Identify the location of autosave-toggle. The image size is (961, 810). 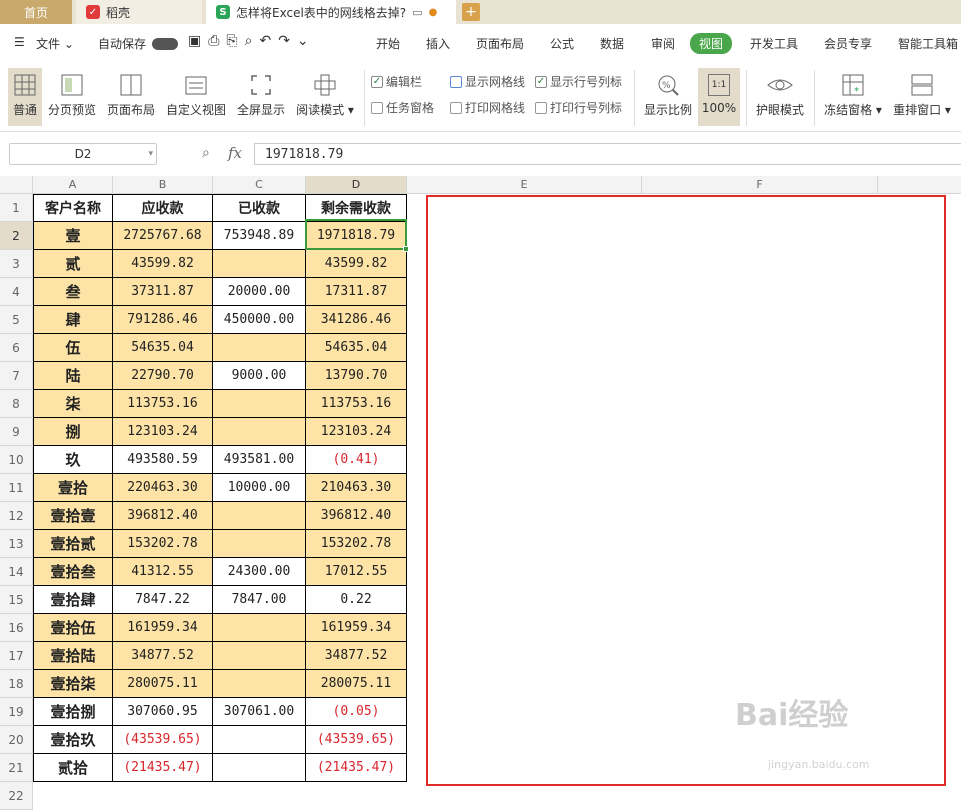
(165, 44).